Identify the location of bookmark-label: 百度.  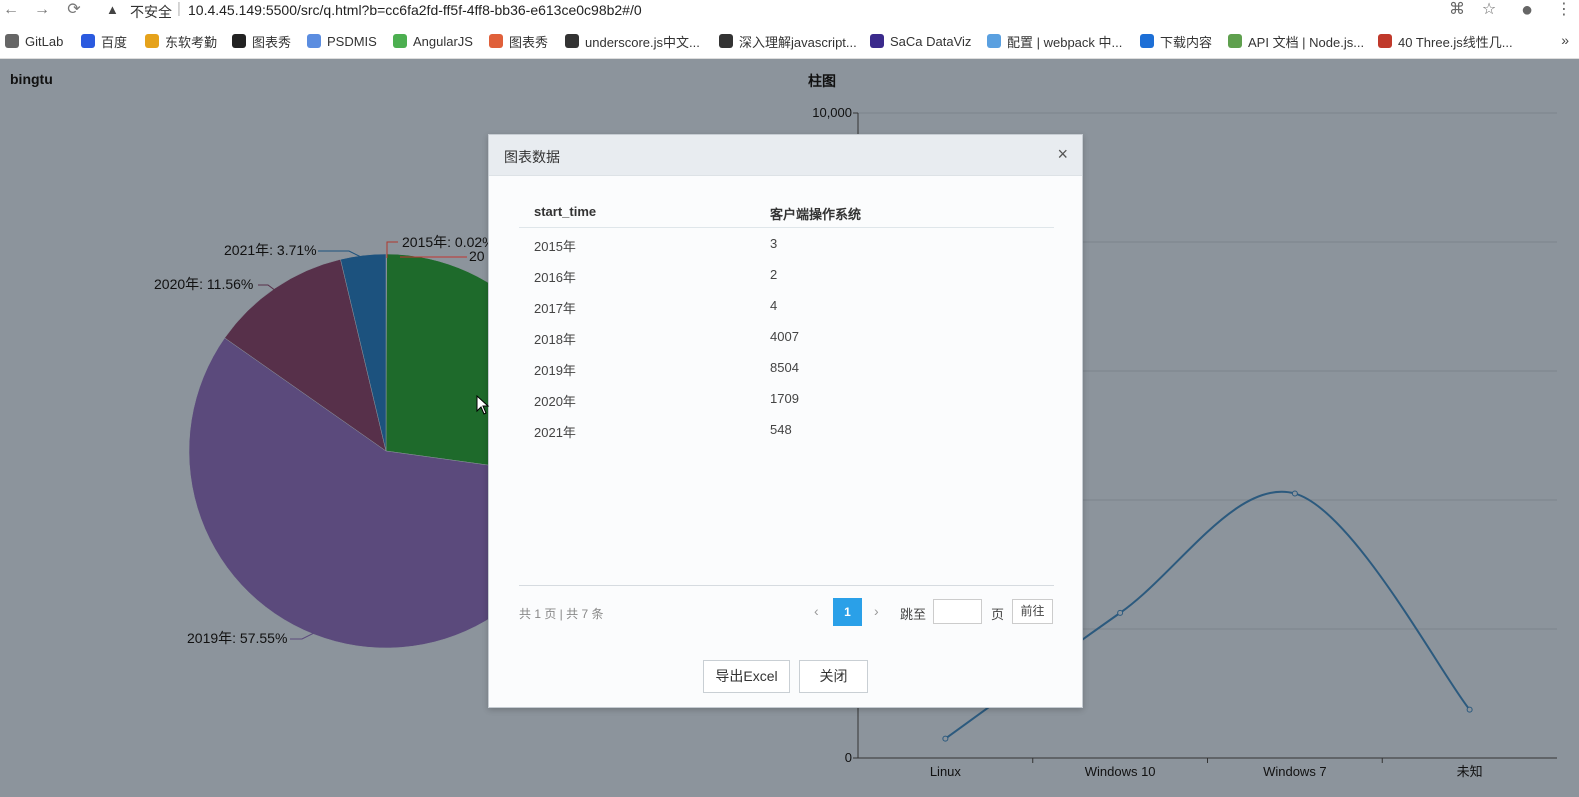
(114, 42).